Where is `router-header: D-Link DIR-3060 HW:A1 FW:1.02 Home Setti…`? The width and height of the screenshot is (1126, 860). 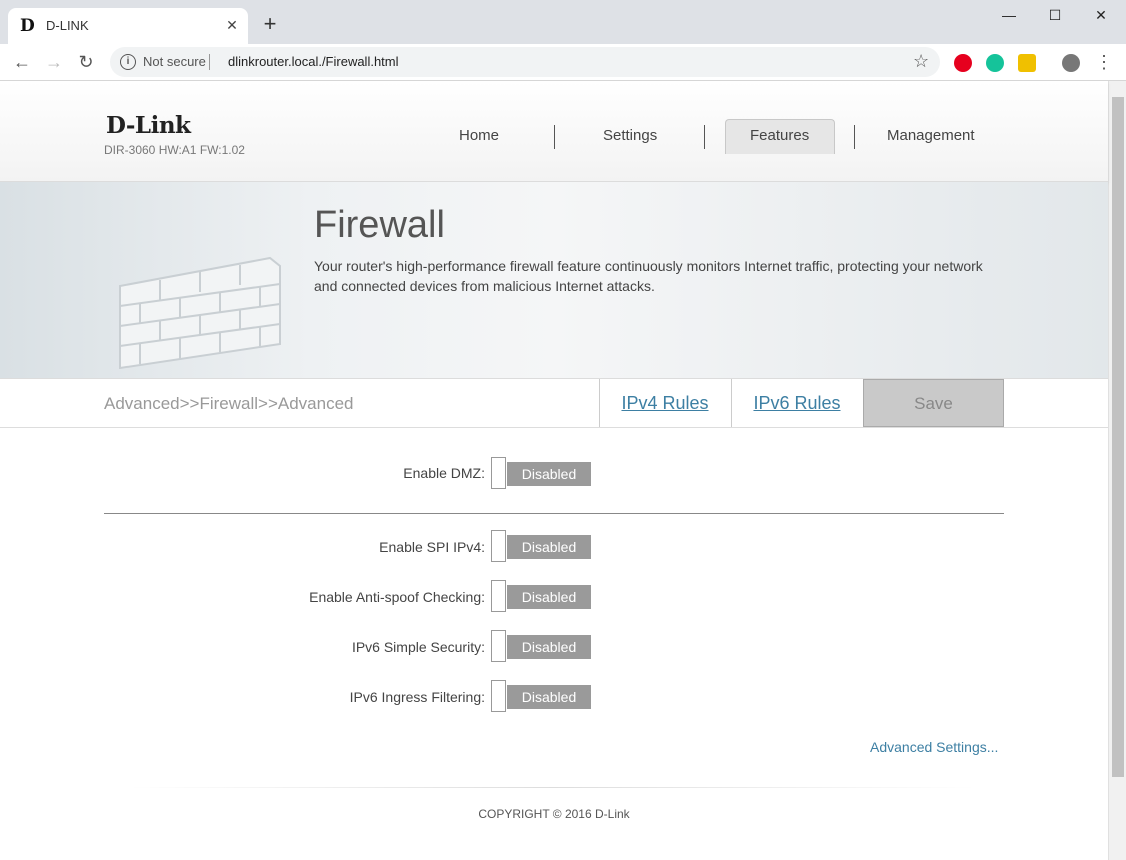
router-header: D-Link DIR-3060 HW:A1 FW:1.02 Home Setti… is located at coordinates (554, 131).